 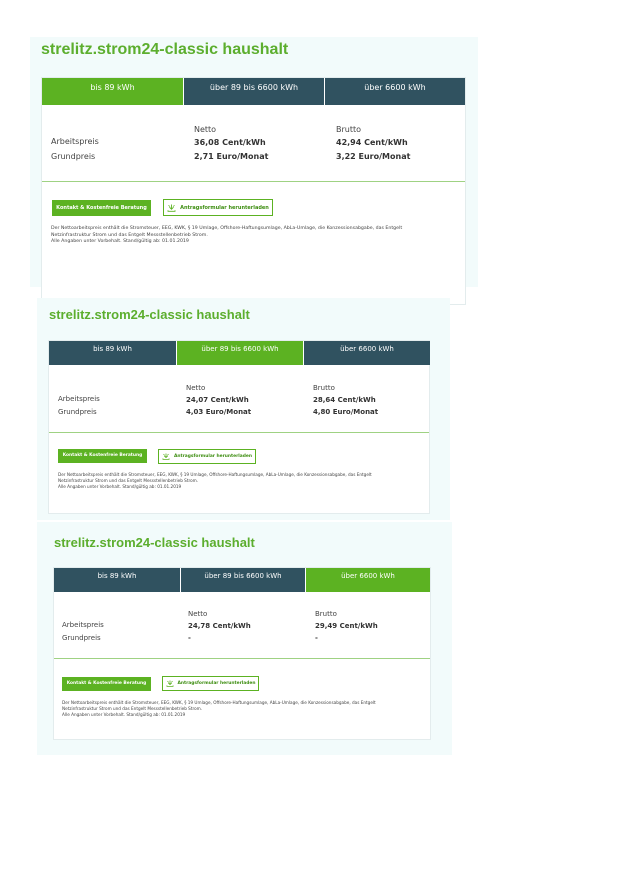 What do you see at coordinates (219, 626) in the screenshot?
I see `arbeitspreis-netto: 24,78 Cent/kWh` at bounding box center [219, 626].